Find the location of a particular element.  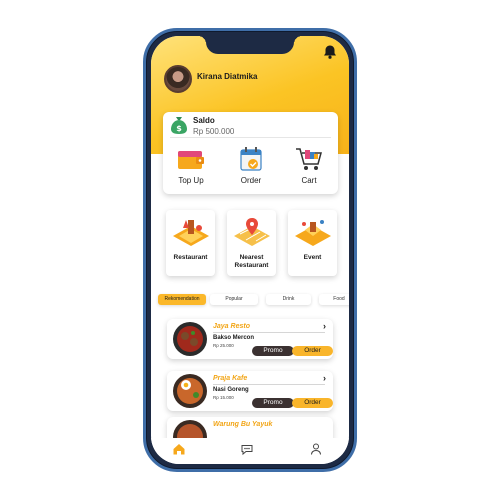

service-restaurant: Restaurant is located at coordinates (190, 243).